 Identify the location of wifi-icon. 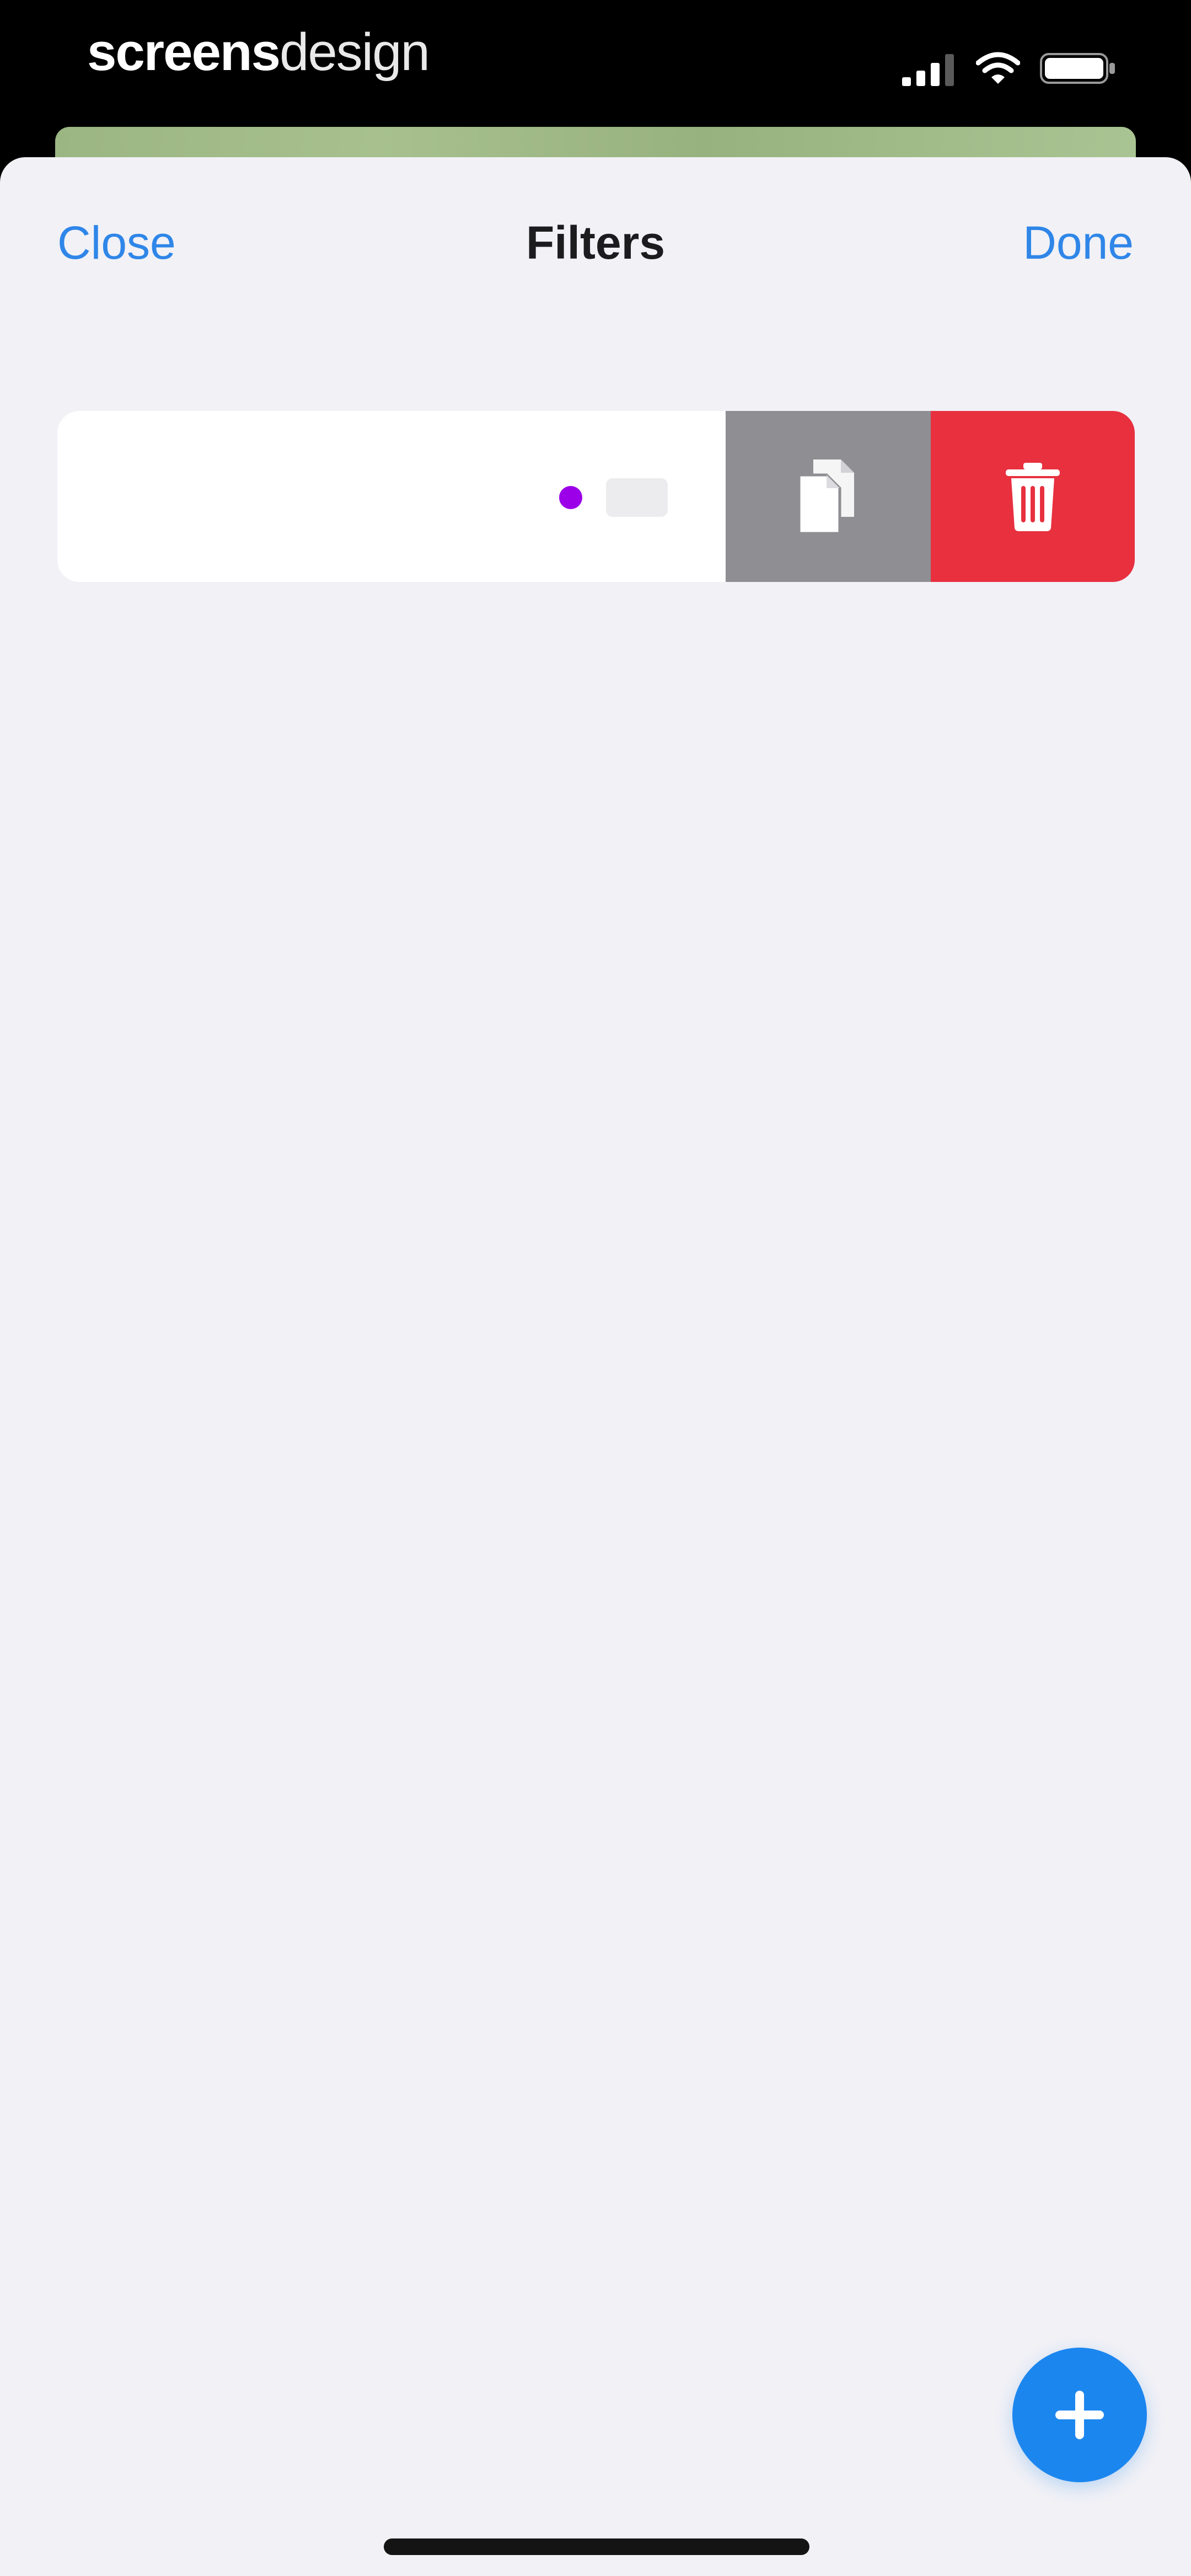
(998, 68).